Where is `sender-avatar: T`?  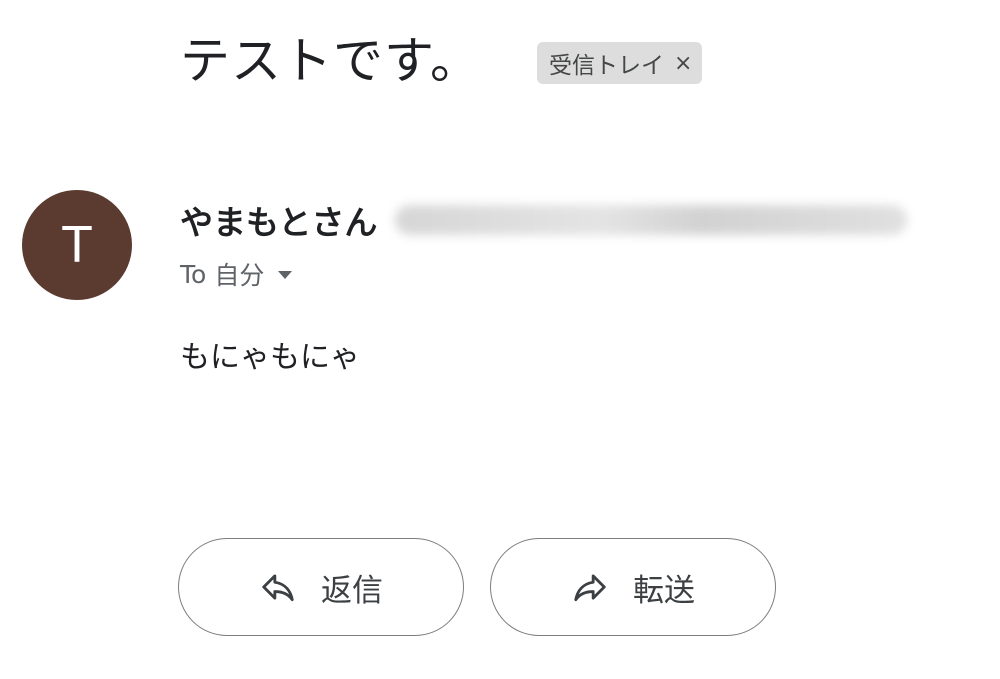 sender-avatar: T is located at coordinates (77, 245).